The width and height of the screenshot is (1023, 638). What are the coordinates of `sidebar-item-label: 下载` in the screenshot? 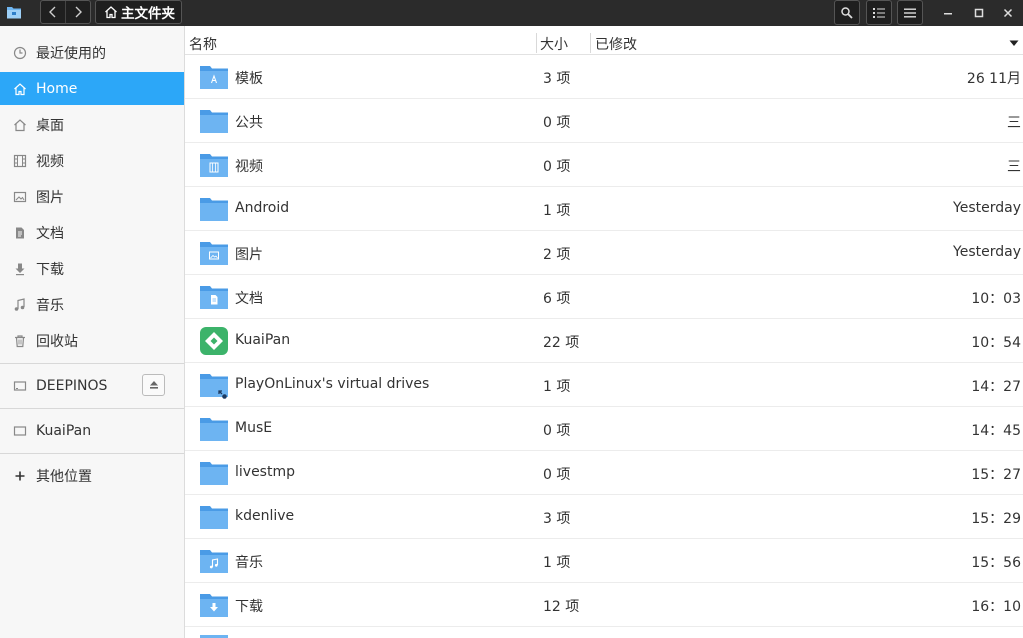 It's located at (50, 269).